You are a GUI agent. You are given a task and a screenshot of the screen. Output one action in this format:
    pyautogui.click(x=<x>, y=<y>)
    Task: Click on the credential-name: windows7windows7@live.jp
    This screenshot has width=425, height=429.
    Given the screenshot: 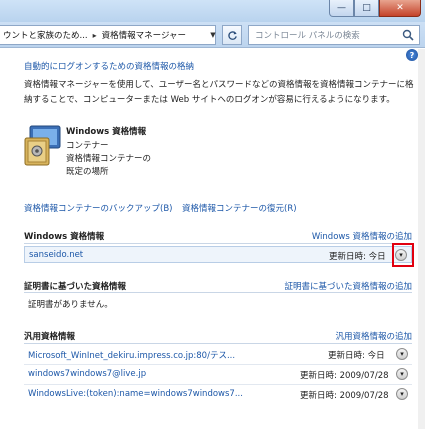 What is the action you would take?
    pyautogui.click(x=87, y=374)
    